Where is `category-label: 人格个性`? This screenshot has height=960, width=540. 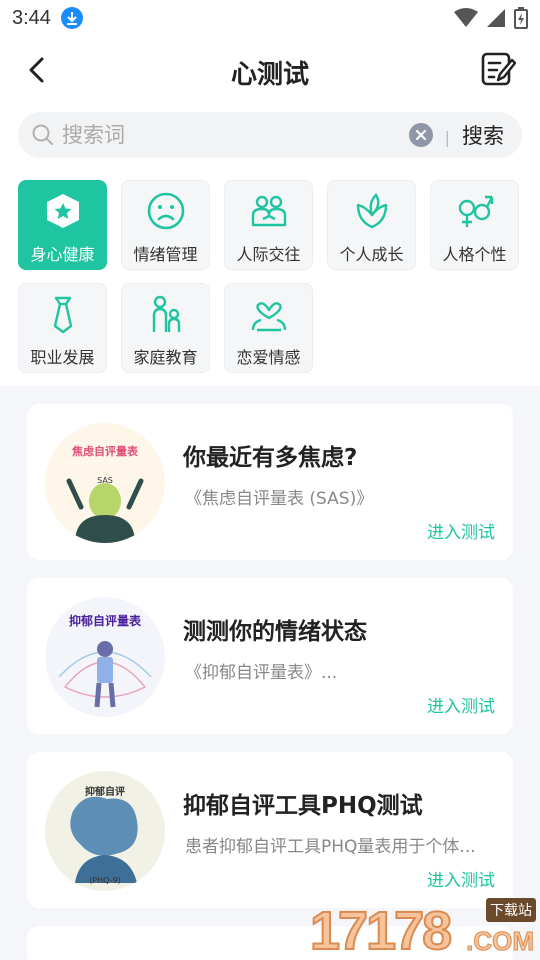
category-label: 人格个性 is located at coordinates (474, 254).